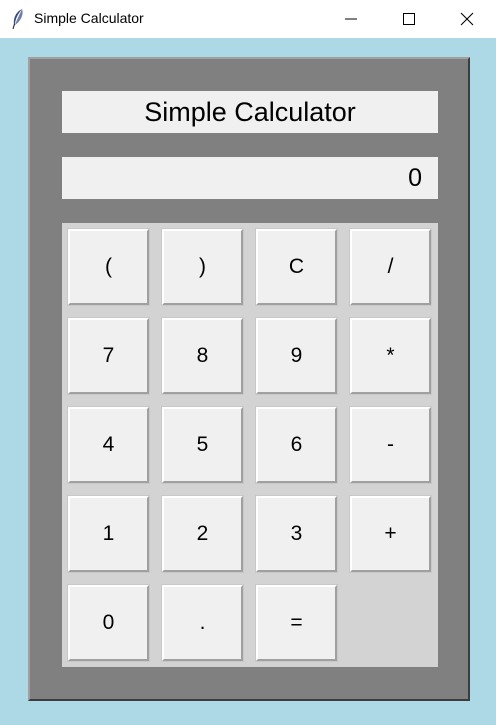 The height and width of the screenshot is (725, 496). Describe the element at coordinates (202, 267) in the screenshot. I see `key-close-paren: )` at that location.